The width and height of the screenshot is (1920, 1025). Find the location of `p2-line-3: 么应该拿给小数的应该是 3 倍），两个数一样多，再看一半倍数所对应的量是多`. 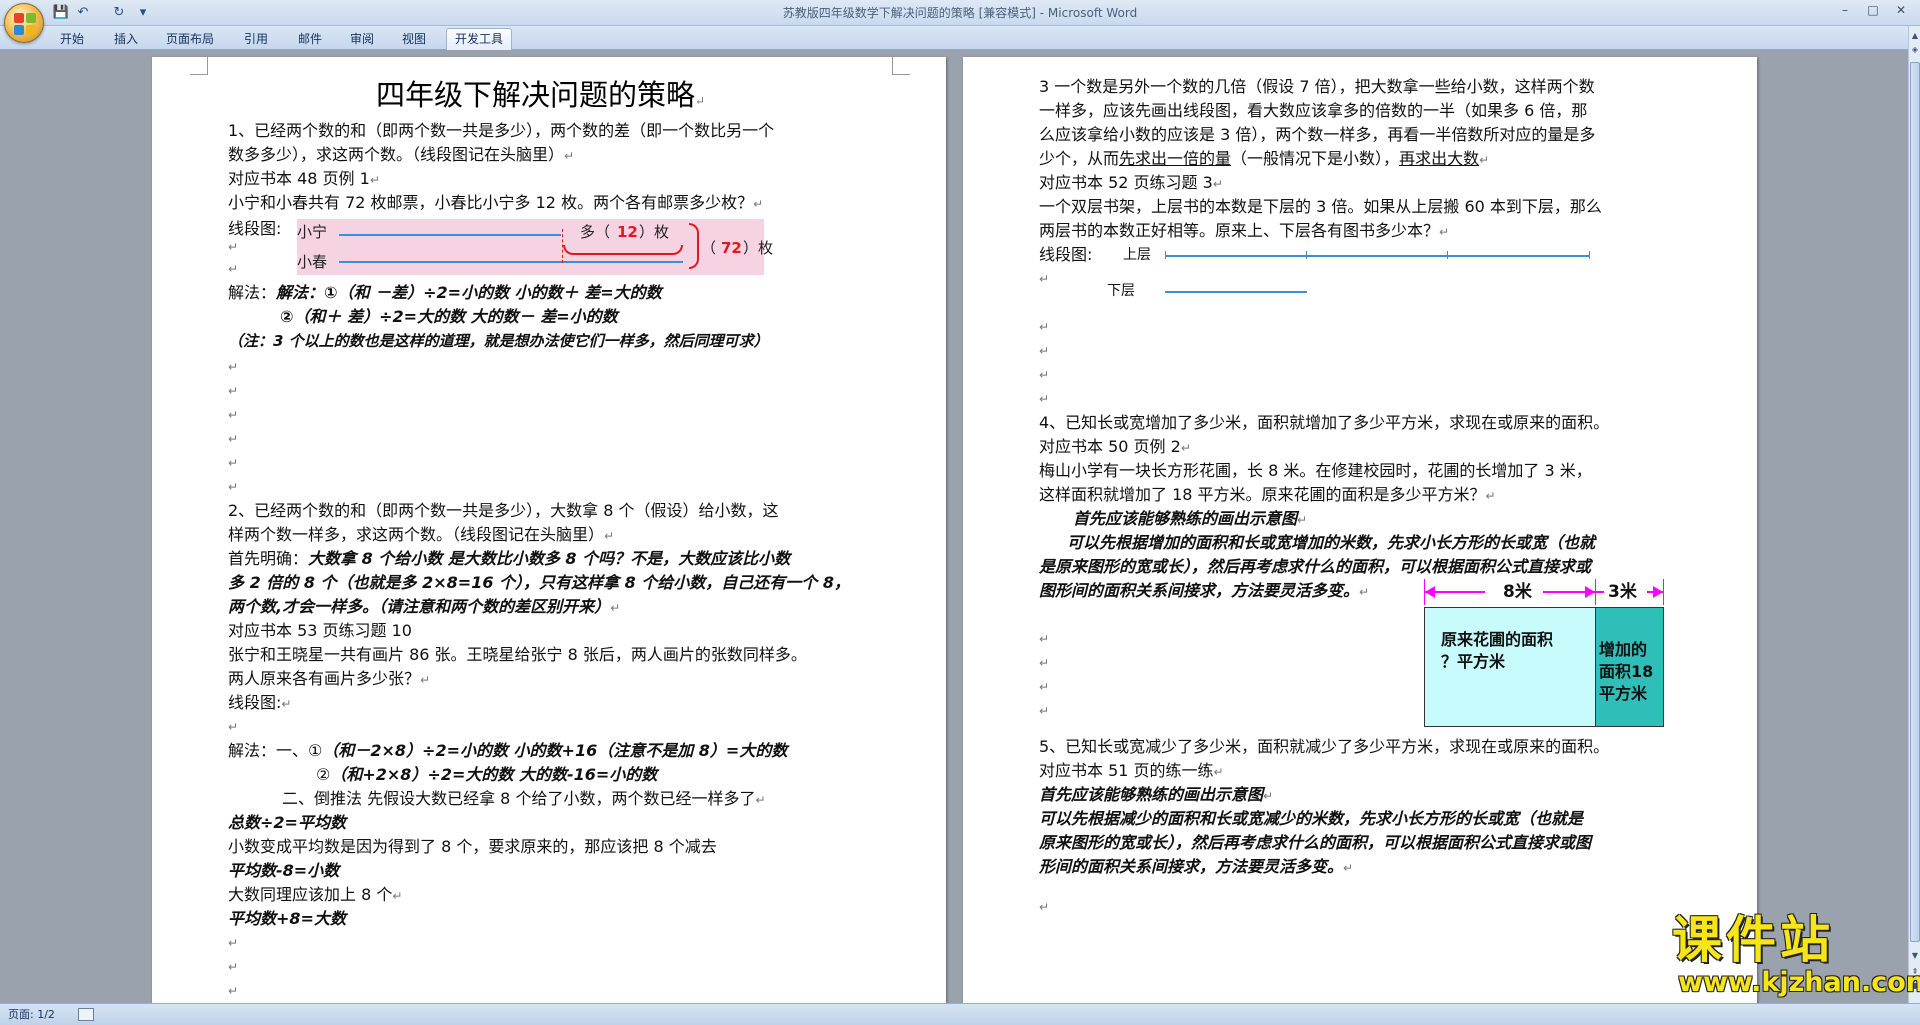

p2-line-3: 么应该拿给小数的应该是 3 倍），两个数一样多，再看一半倍数所对应的量是多 is located at coordinates (1317, 134).